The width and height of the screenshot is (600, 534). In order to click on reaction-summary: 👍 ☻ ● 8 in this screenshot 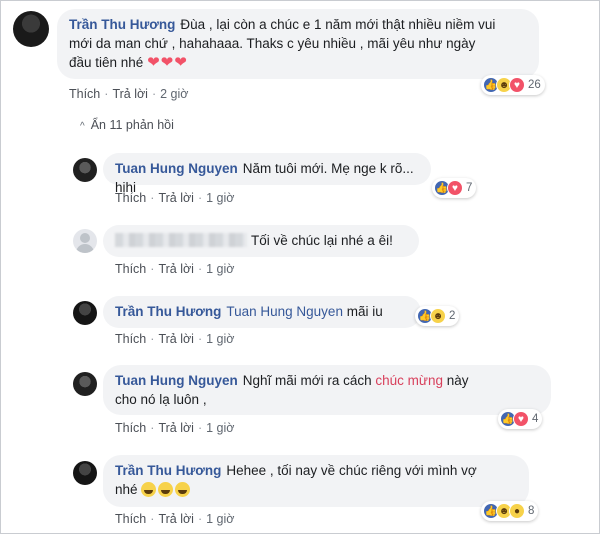, I will do `click(510, 511)`.